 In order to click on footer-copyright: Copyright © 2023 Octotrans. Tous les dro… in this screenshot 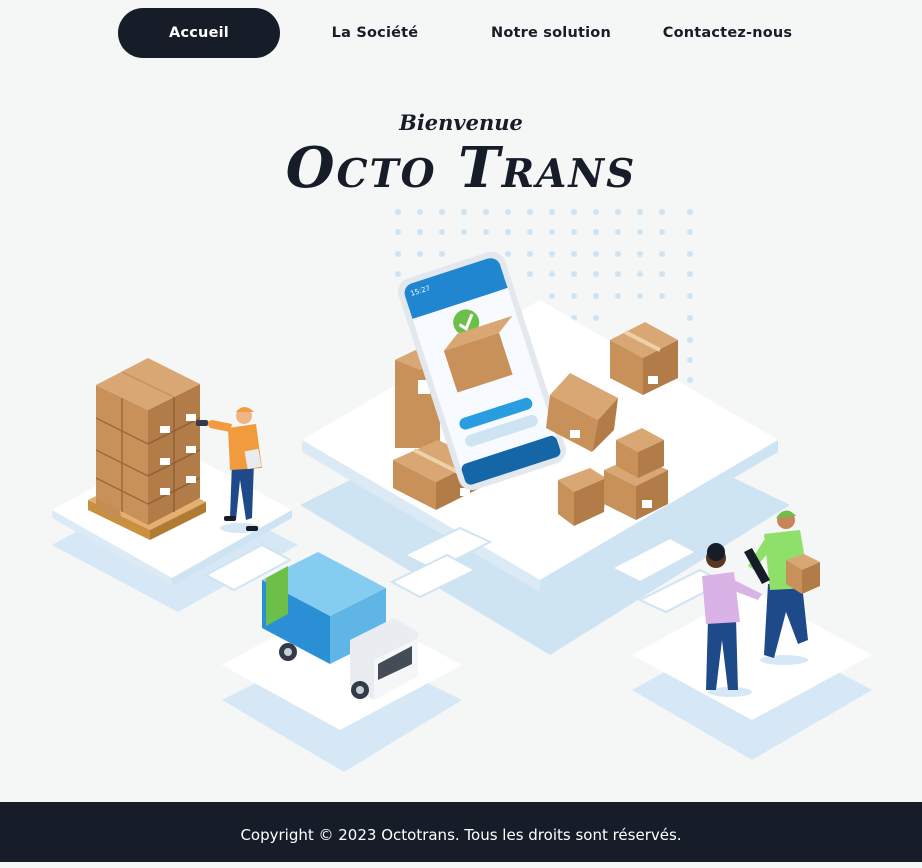, I will do `click(461, 835)`.